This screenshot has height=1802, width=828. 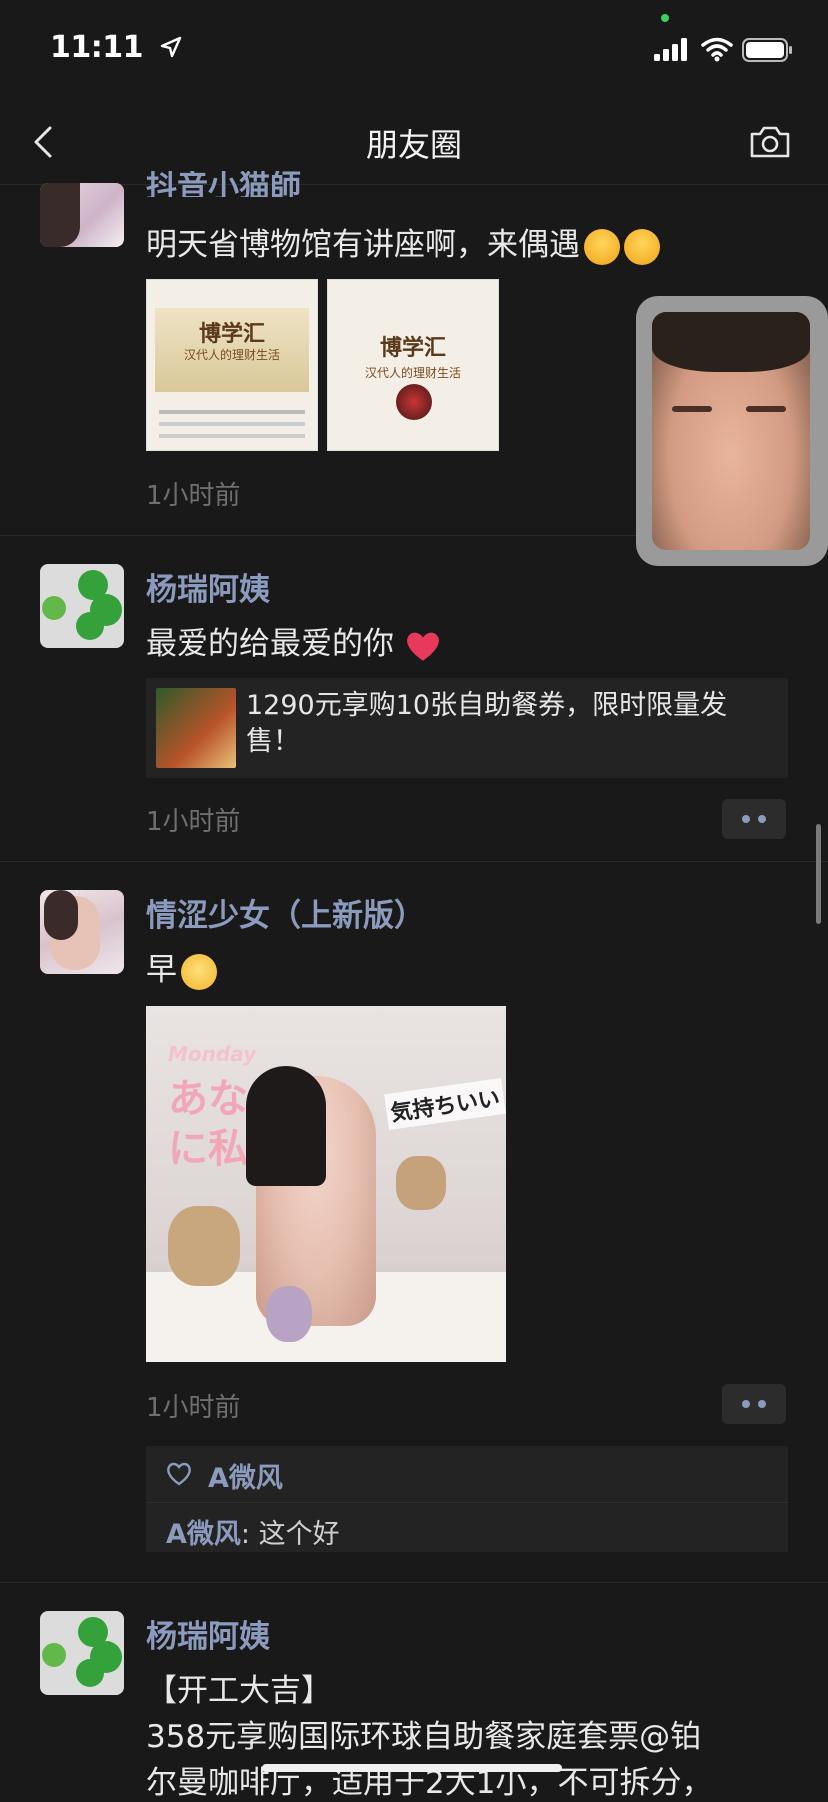 What do you see at coordinates (290, 1534) in the screenshot?
I see `comment-text: : 这个好` at bounding box center [290, 1534].